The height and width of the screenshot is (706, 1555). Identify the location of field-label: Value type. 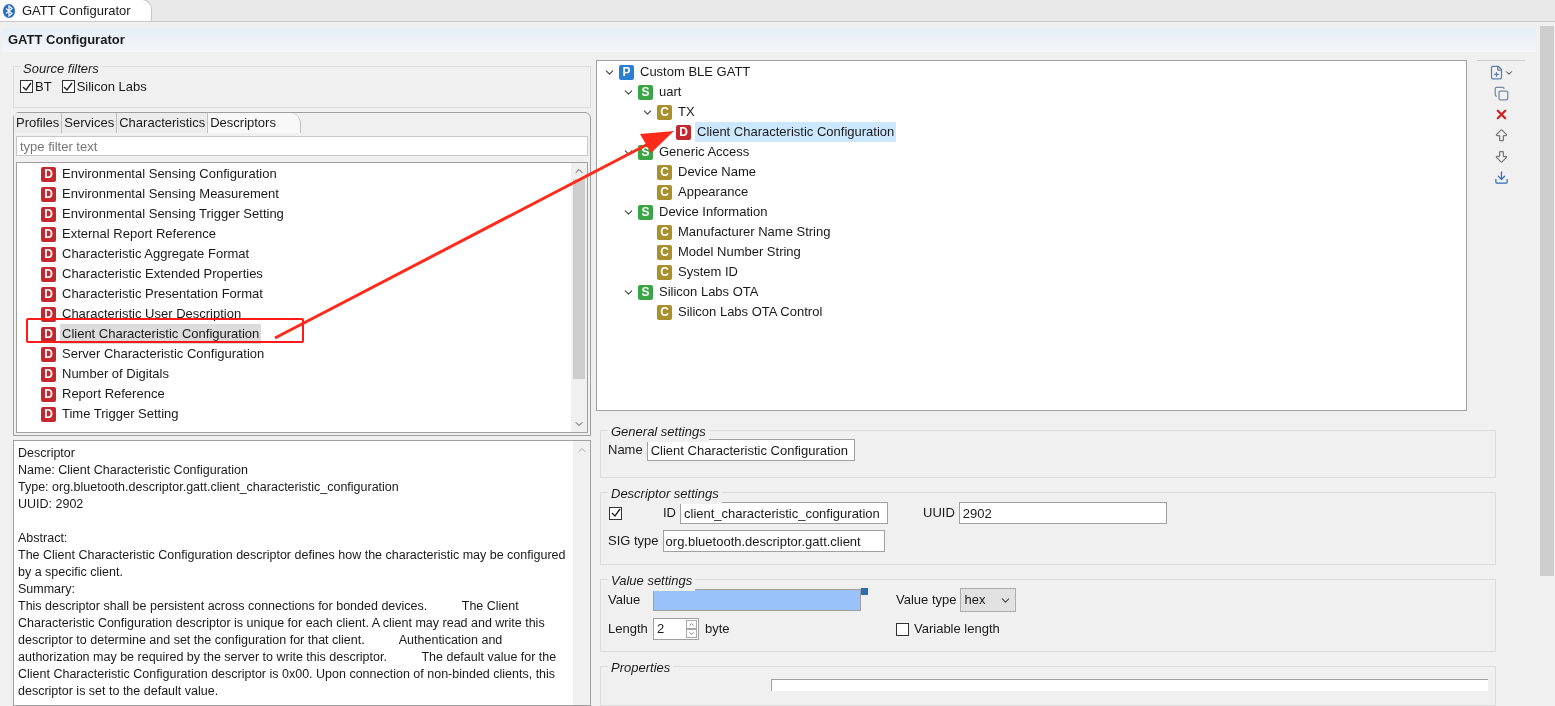
(926, 600).